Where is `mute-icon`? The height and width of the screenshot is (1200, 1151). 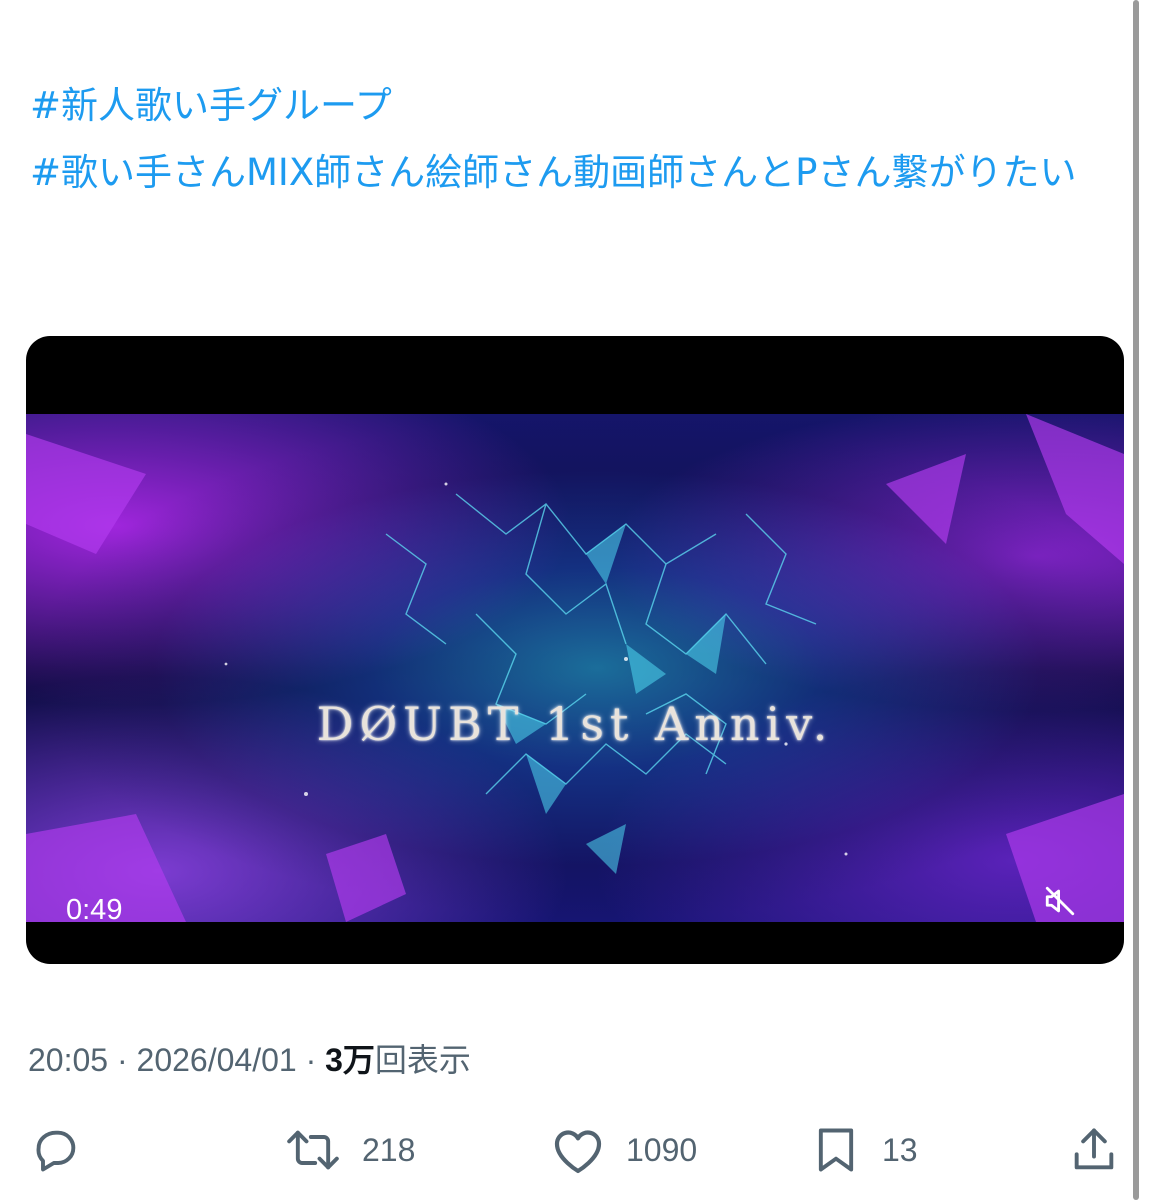 mute-icon is located at coordinates (1060, 901).